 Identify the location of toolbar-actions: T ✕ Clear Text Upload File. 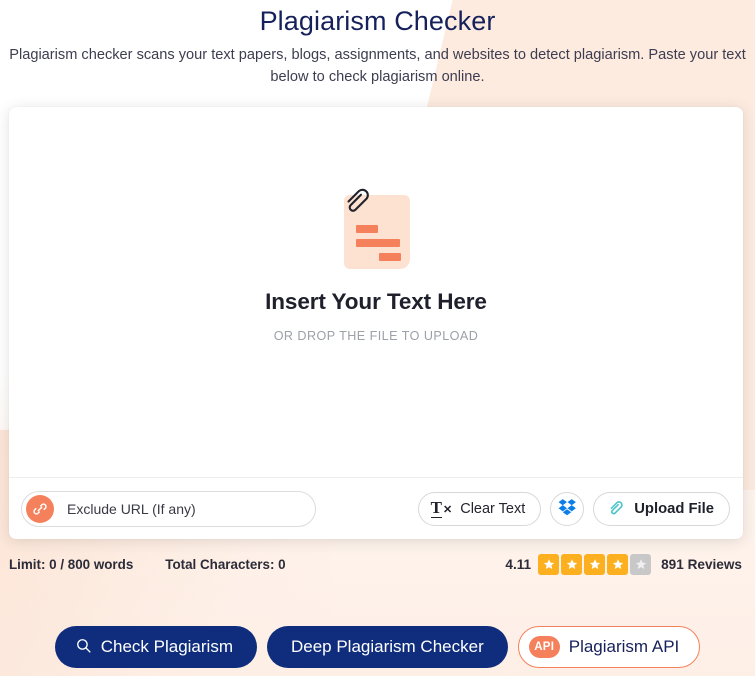
(573, 508).